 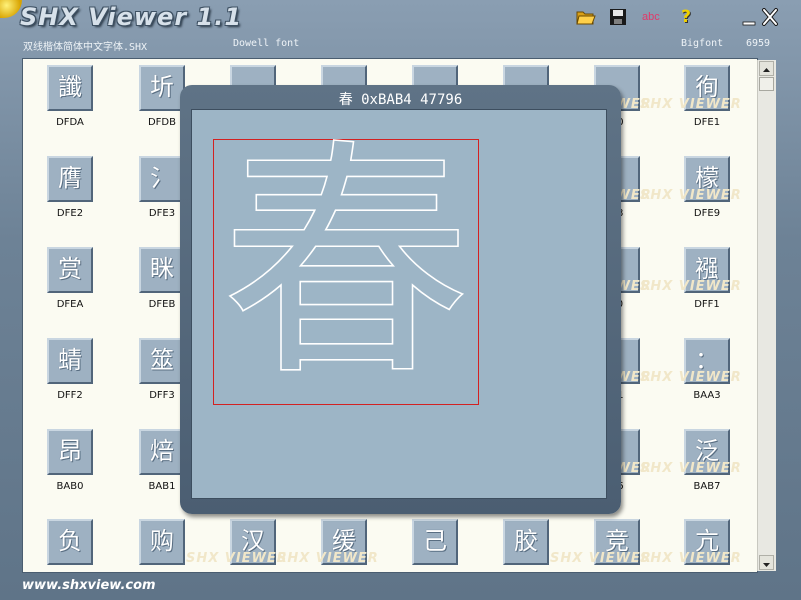 I want to click on help-button: ?, so click(x=686, y=17).